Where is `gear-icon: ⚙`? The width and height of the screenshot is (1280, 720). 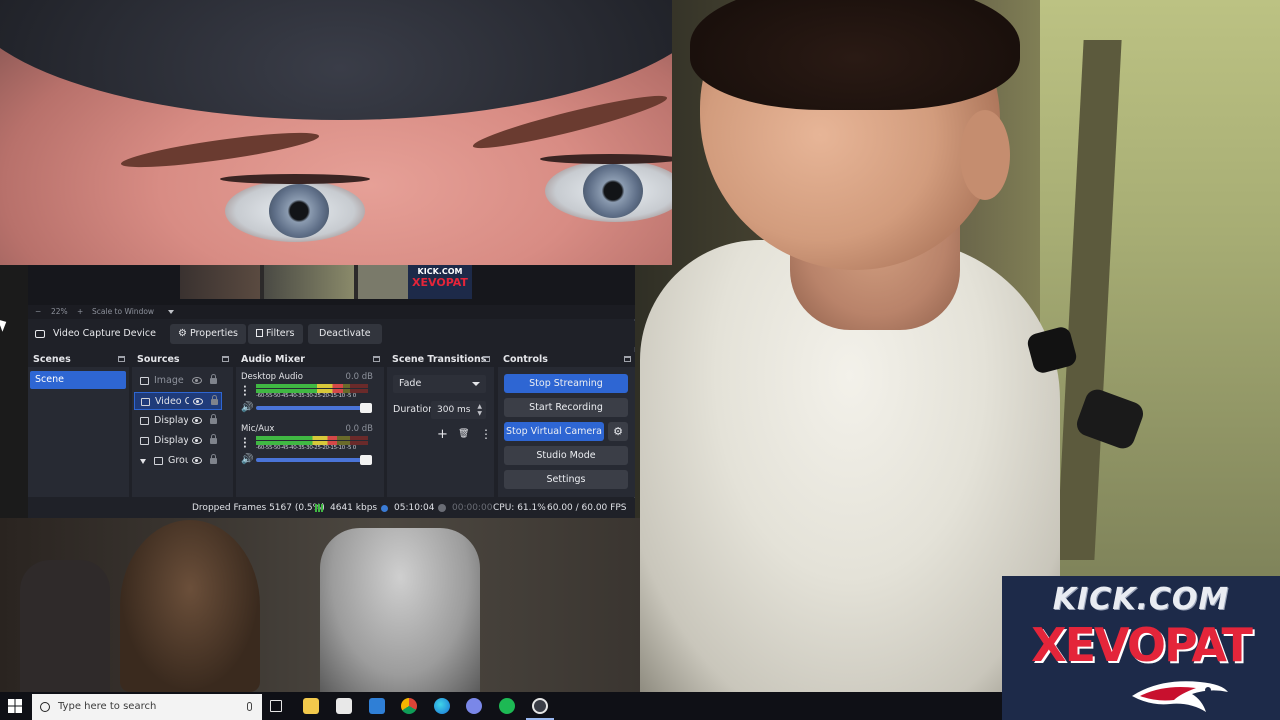 gear-icon: ⚙ is located at coordinates (182, 333).